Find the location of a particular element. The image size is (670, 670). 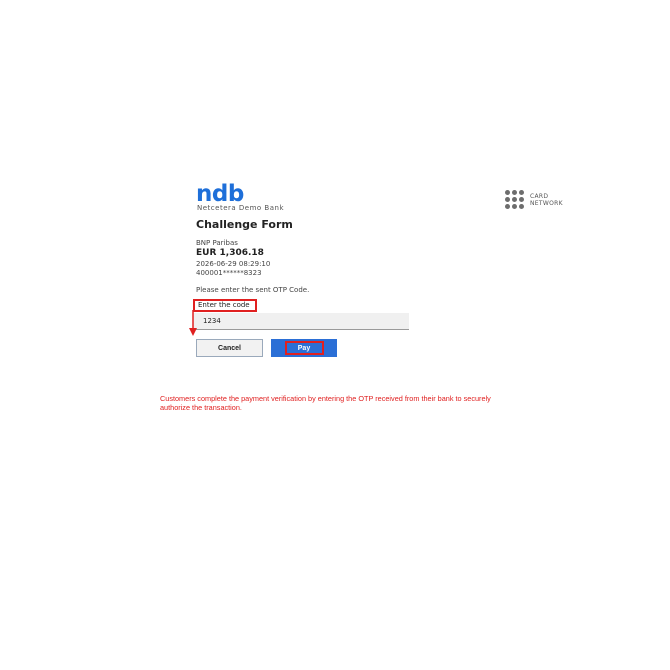

card-network-label: CARD NETWORK is located at coordinates (546, 200).